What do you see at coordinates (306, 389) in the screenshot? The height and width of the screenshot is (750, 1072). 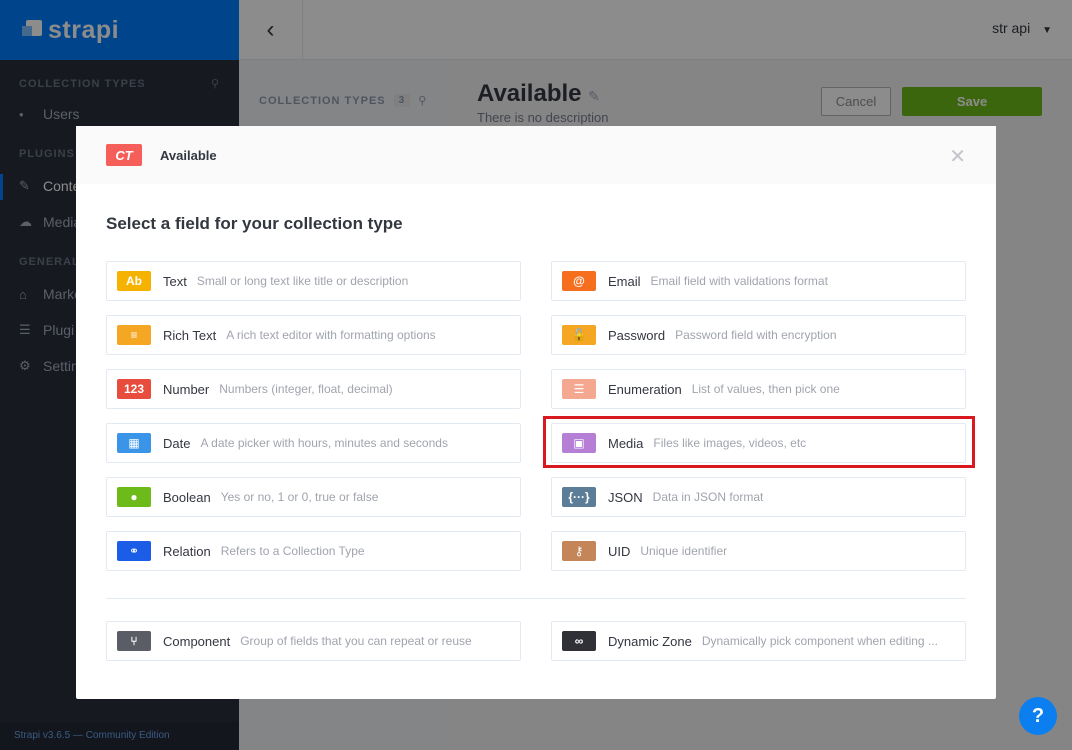 I see `field-description: Numbers (integer, float, decimal)` at bounding box center [306, 389].